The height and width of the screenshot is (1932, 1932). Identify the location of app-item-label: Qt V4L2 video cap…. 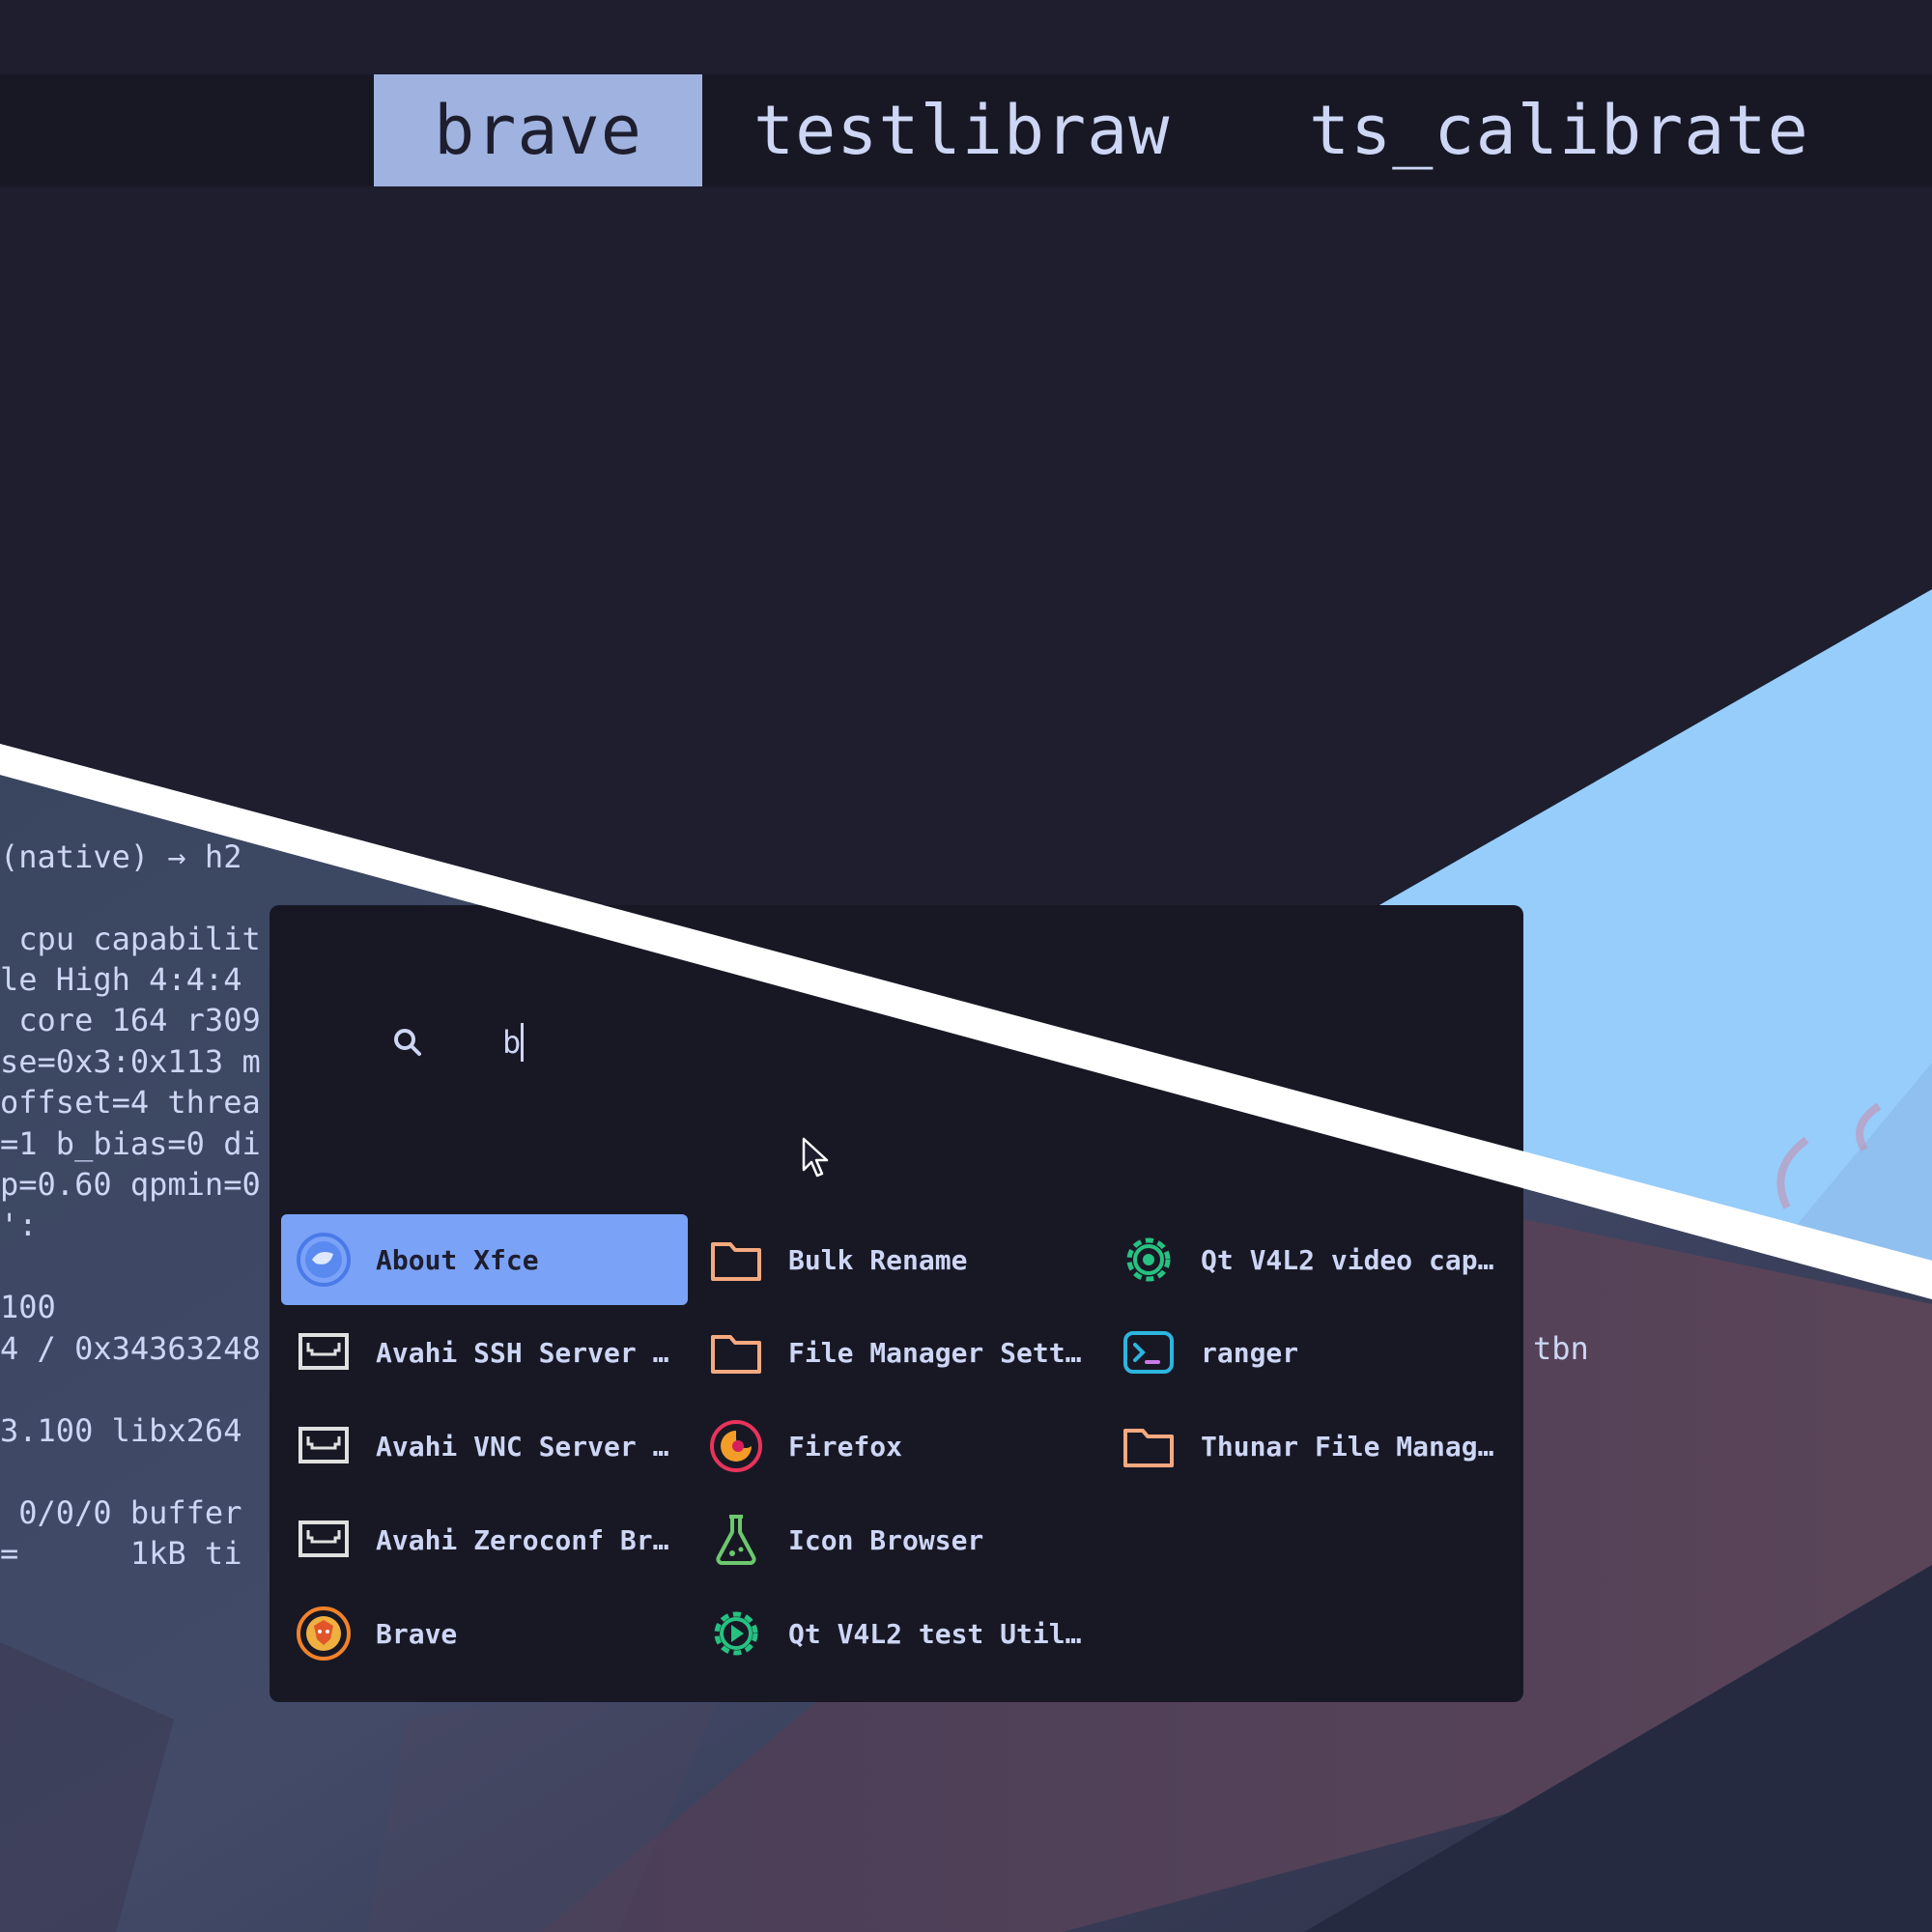
(1347, 1259).